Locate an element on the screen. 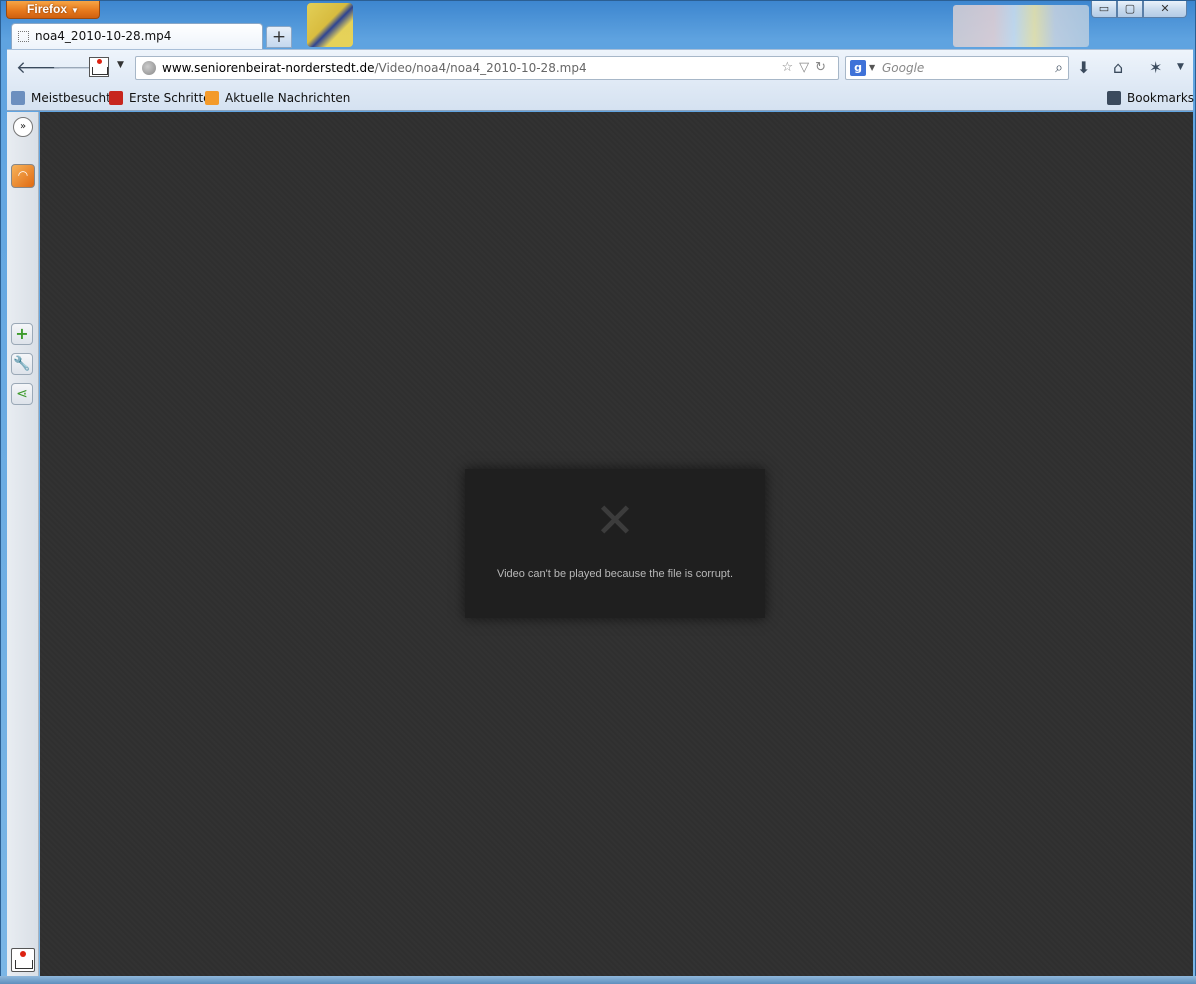 The width and height of the screenshot is (1196, 984). dropdown-icon: ▽ is located at coordinates (807, 67).